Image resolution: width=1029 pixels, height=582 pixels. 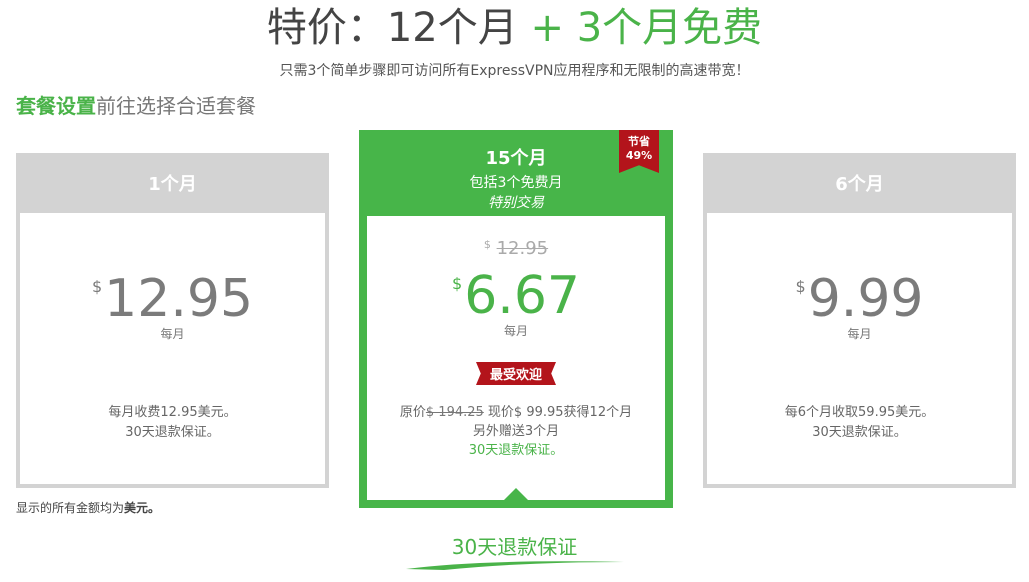 I want to click on steps-breadcrumb: 套餐设置前往选择合适套餐, so click(x=136, y=104).